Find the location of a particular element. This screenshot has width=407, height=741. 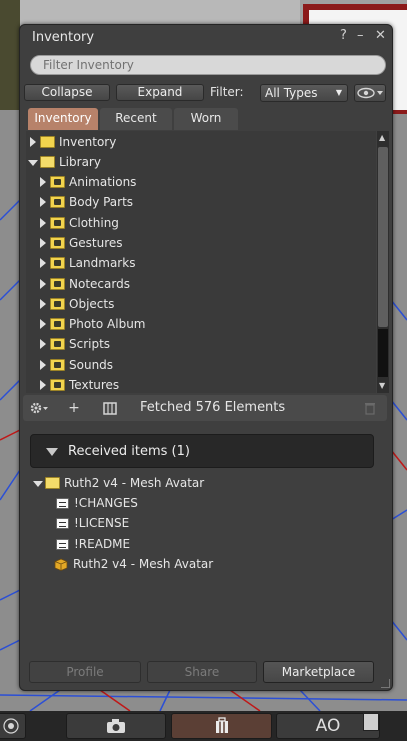

folder-bodyparts-icon is located at coordinates (57, 202).